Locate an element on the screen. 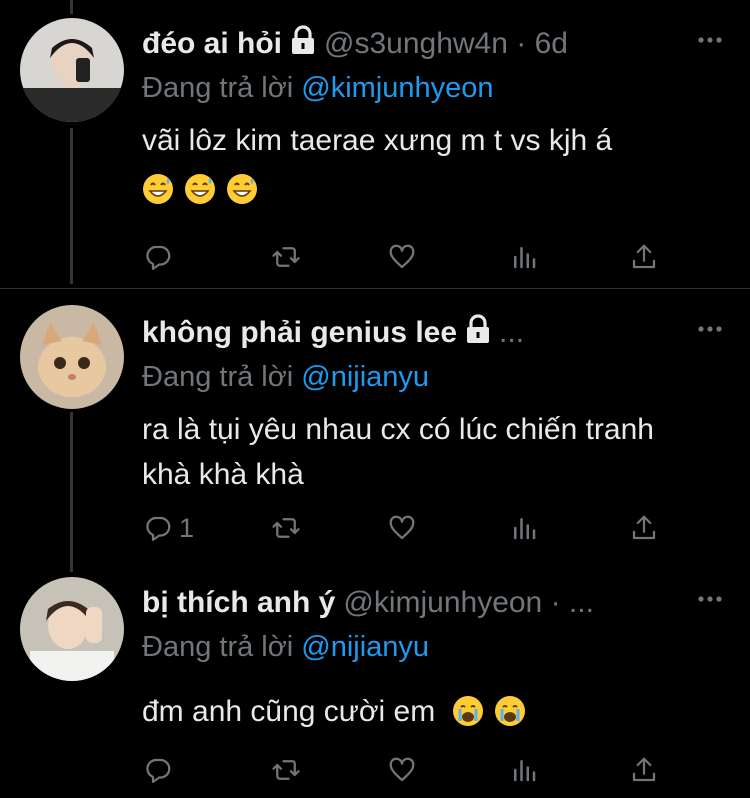  tweet-text: vãi lôz kim taerae xưng m t vs kjh á is located at coordinates (436, 165).